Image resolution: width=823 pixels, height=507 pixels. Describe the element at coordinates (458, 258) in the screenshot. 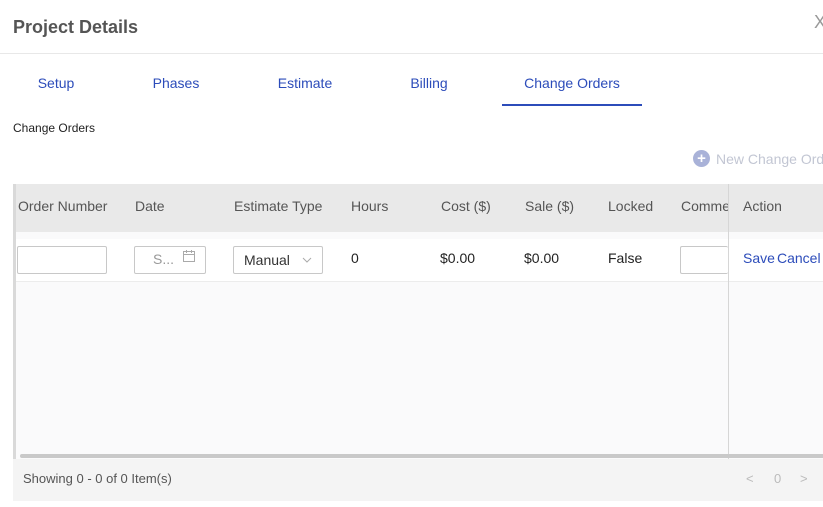

I see `cost-cell: $0.00` at that location.